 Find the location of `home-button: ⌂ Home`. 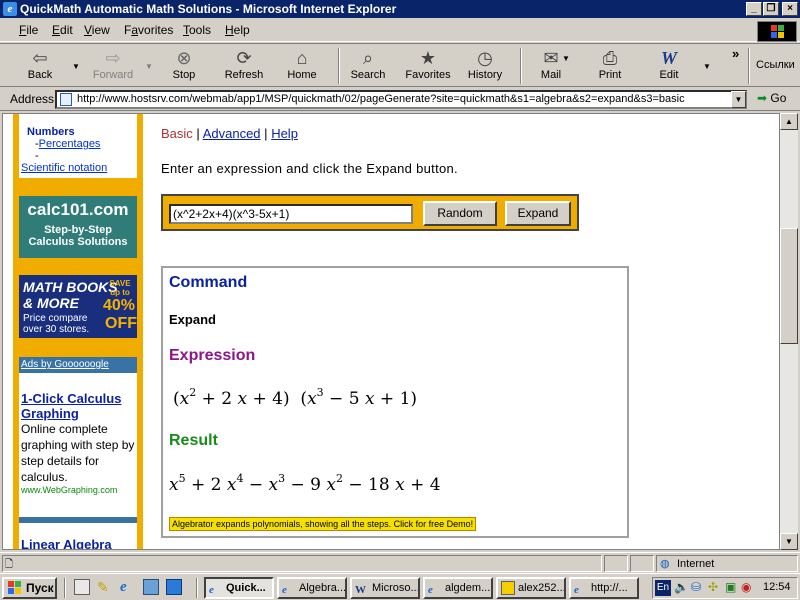

home-button: ⌂ Home is located at coordinates (302, 66).